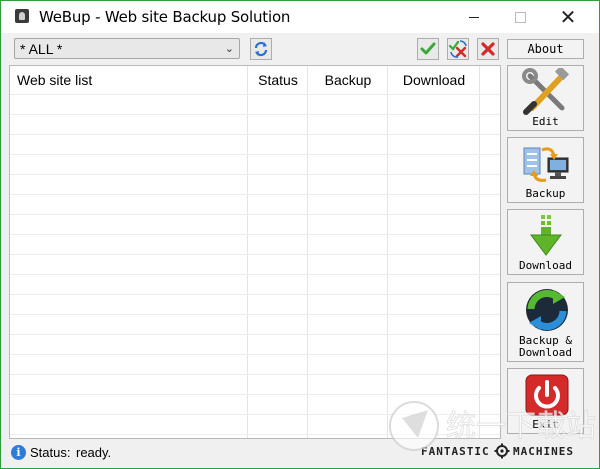 Image resolution: width=600 pixels, height=469 pixels. I want to click on select-all-button, so click(428, 49).